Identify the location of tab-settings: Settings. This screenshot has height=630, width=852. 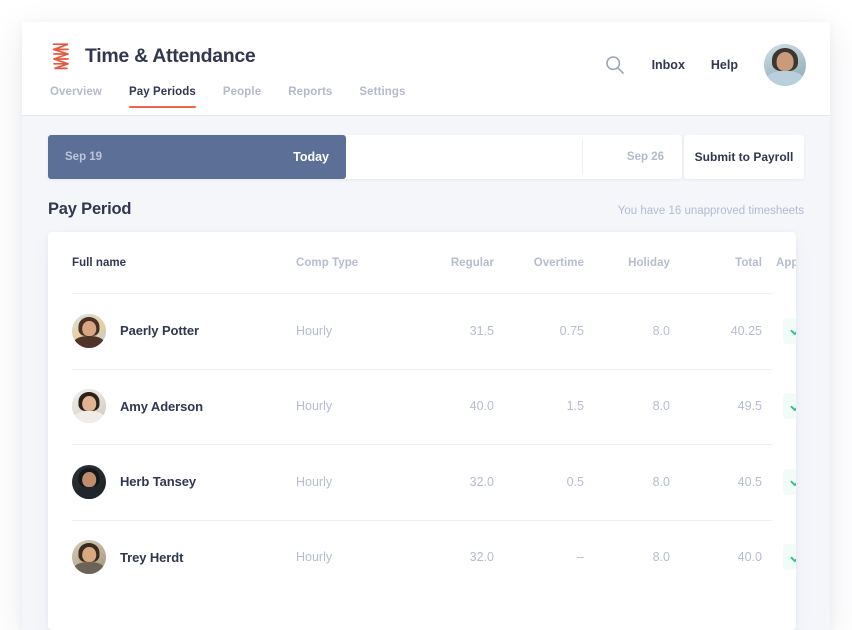
(382, 97).